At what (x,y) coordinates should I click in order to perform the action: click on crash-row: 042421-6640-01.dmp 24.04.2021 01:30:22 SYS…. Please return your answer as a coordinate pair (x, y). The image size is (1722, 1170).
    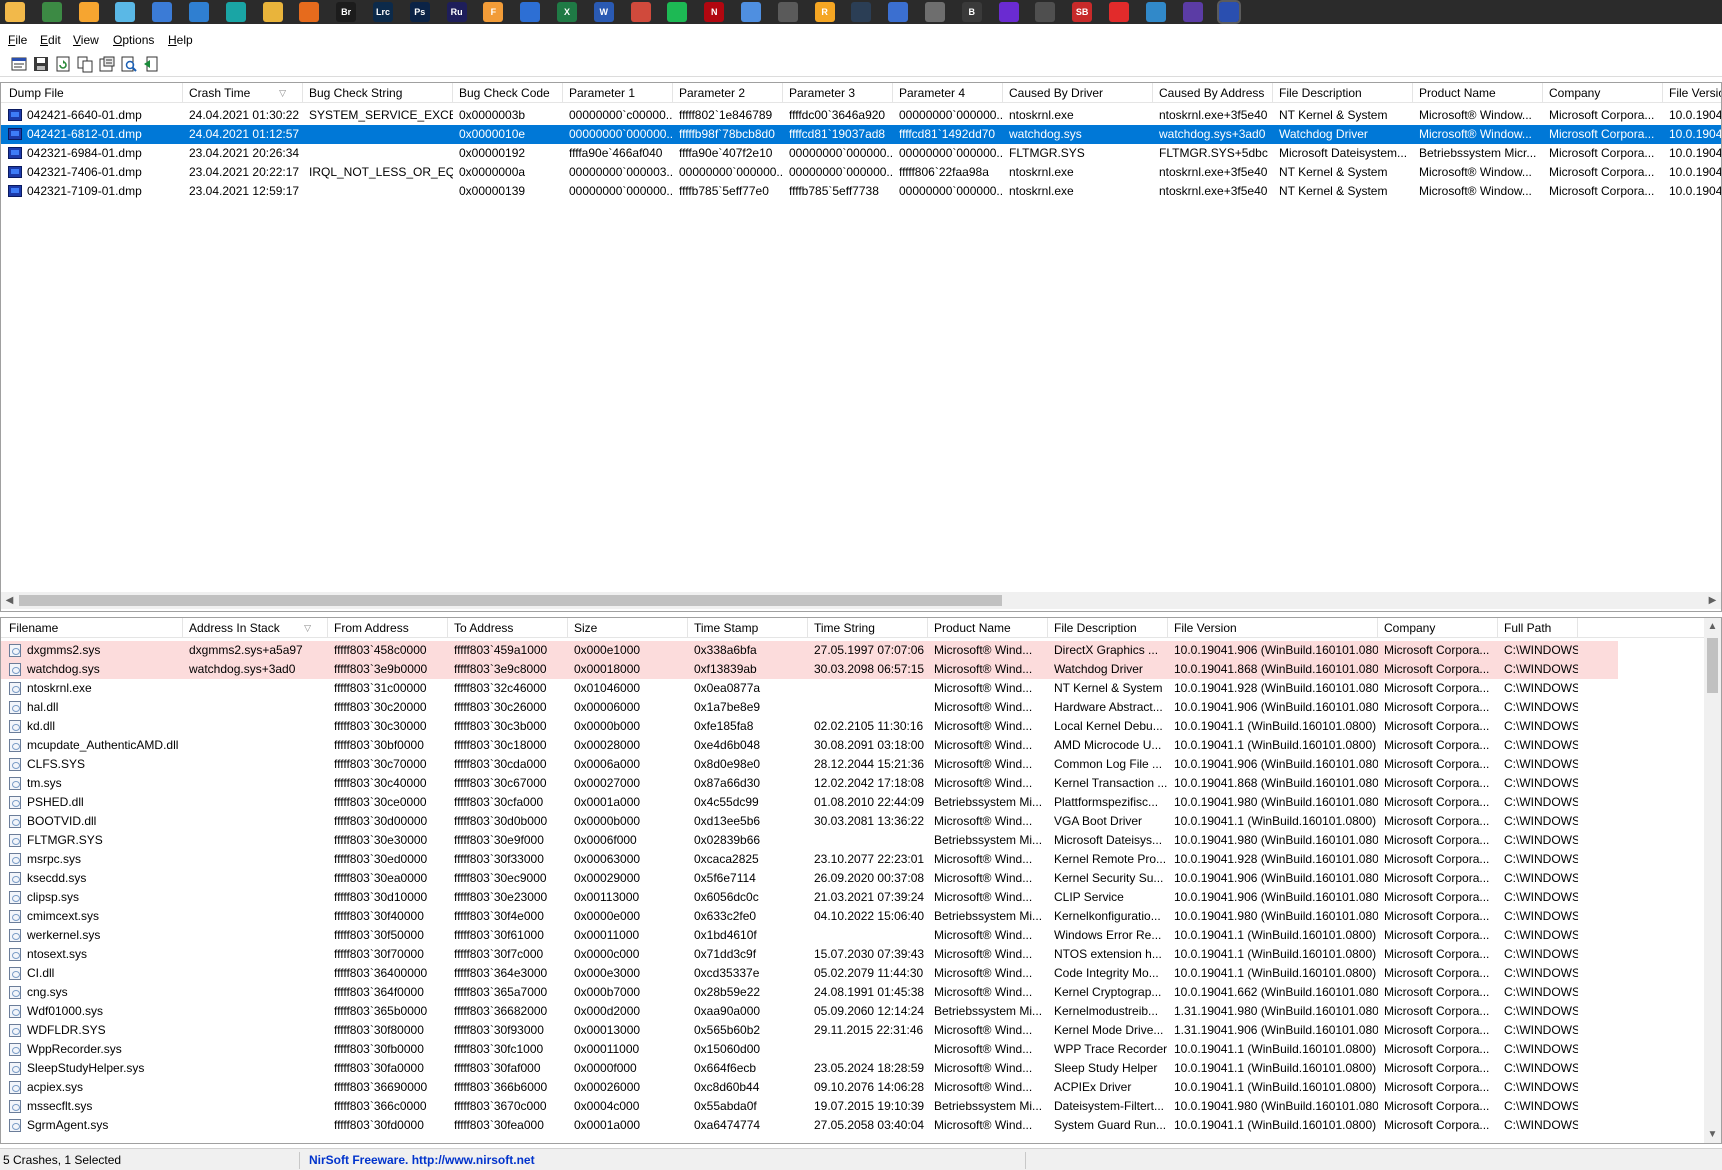
    Looking at the image, I should click on (861, 115).